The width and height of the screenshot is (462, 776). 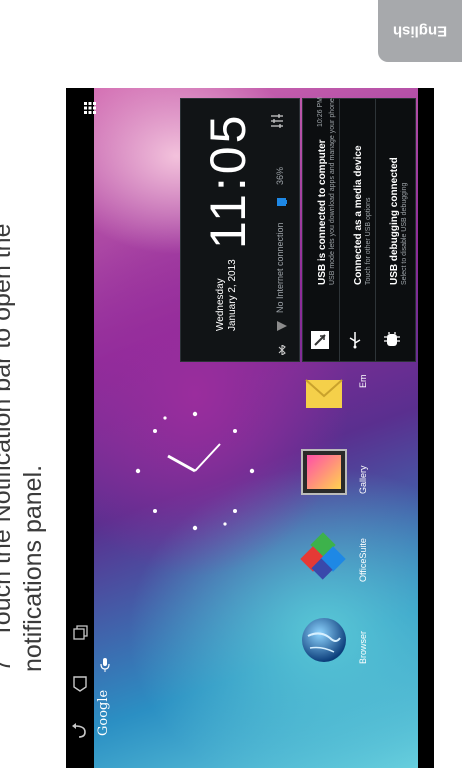 What do you see at coordinates (404, 233) in the screenshot?
I see `notification-subtitle: Select to disable USB debugging` at bounding box center [404, 233].